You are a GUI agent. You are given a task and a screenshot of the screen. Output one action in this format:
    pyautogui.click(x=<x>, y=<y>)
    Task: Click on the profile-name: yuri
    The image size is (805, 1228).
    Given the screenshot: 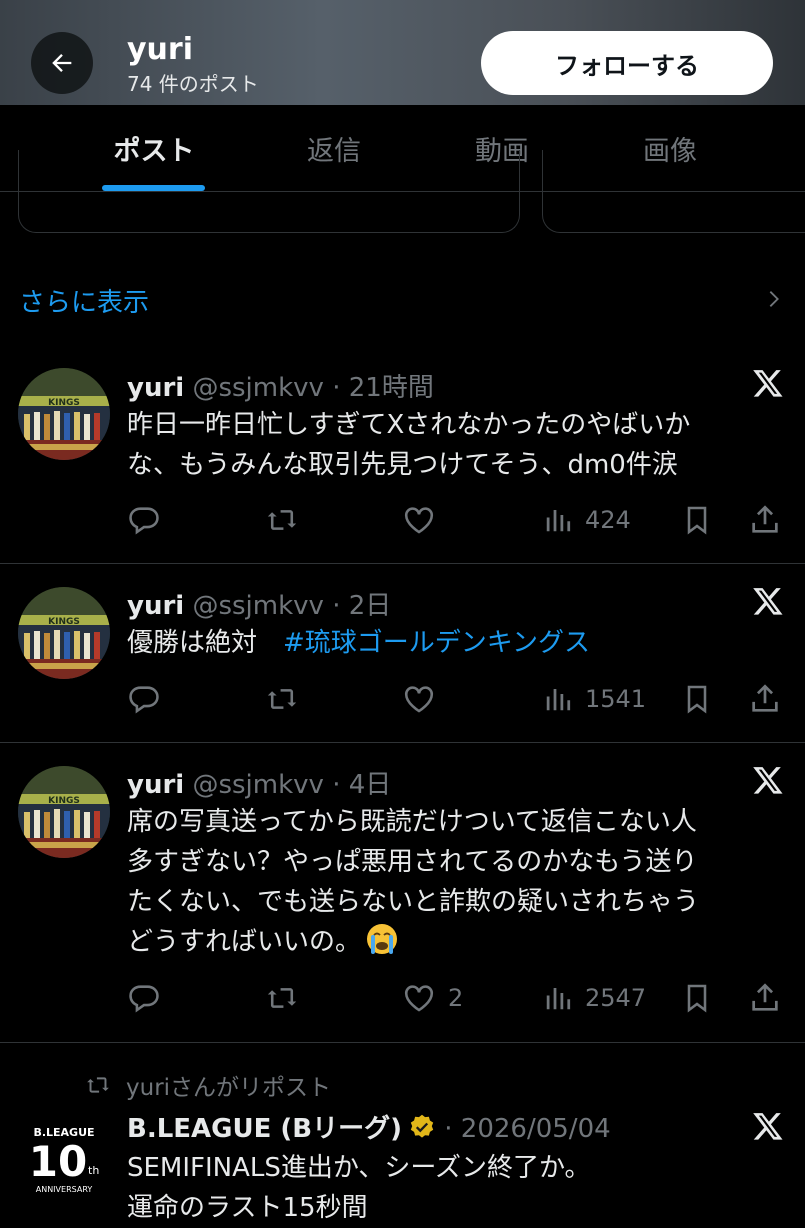 What is the action you would take?
    pyautogui.click(x=160, y=49)
    